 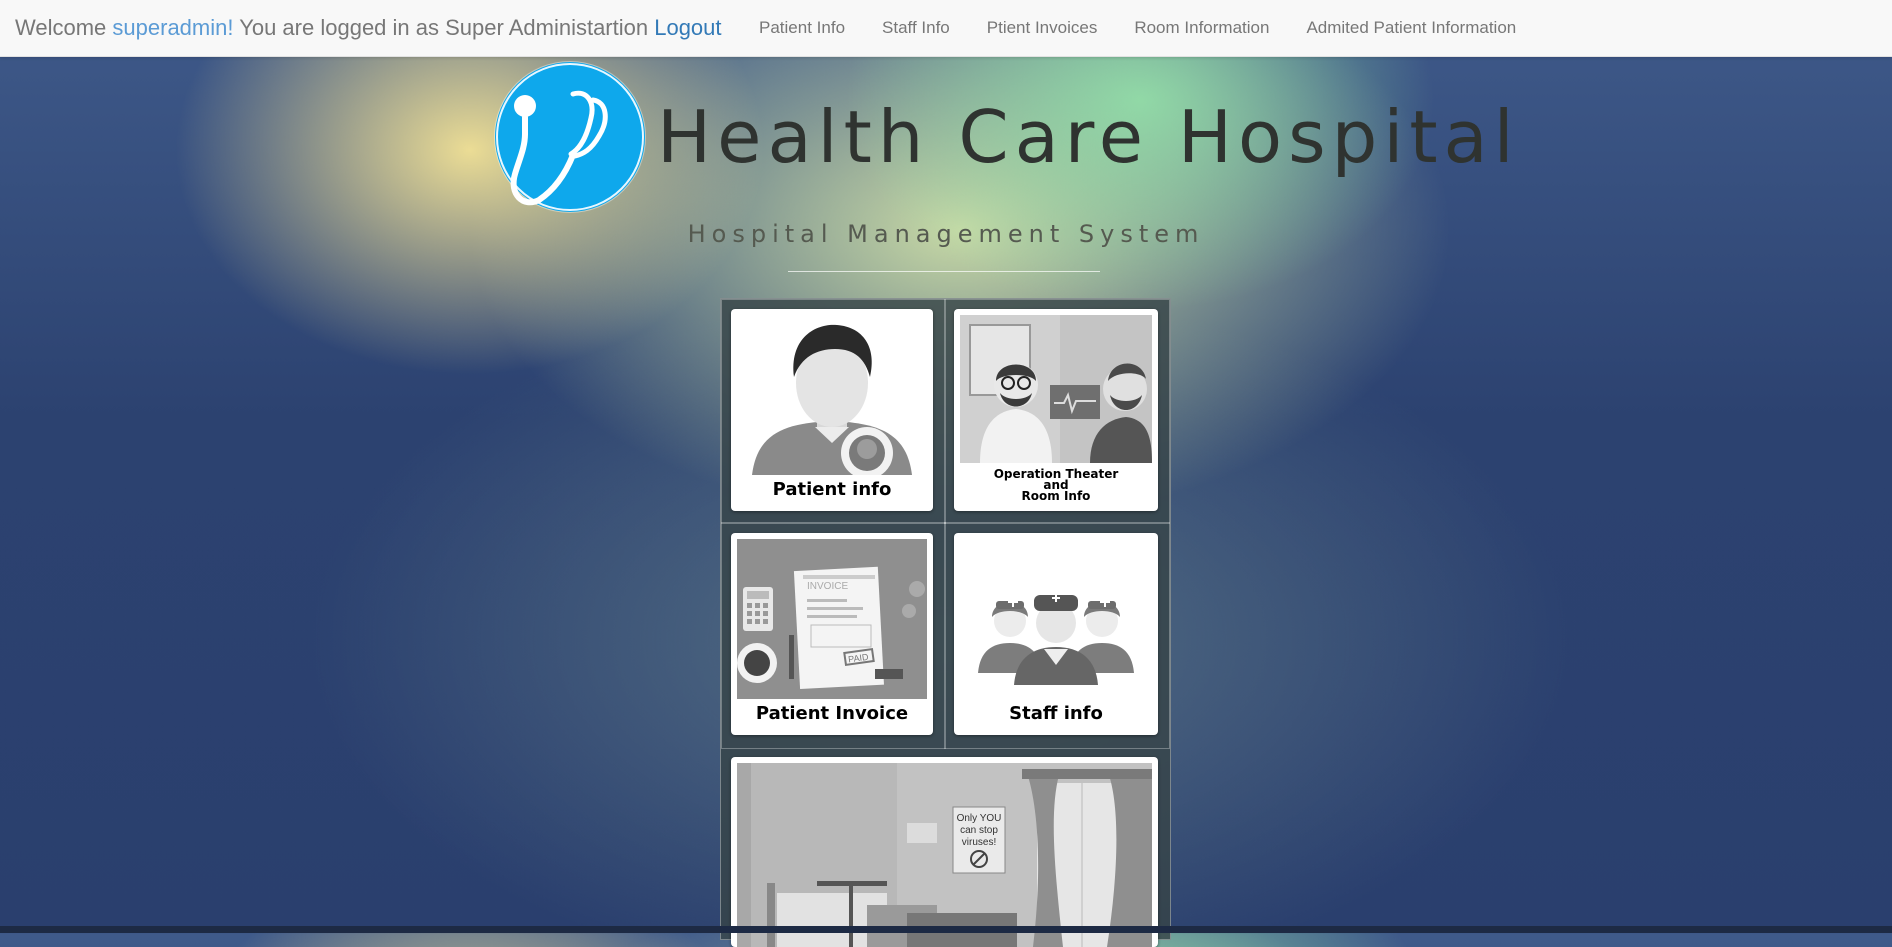 I want to click on poster-line2: can stop, so click(x=979, y=830).